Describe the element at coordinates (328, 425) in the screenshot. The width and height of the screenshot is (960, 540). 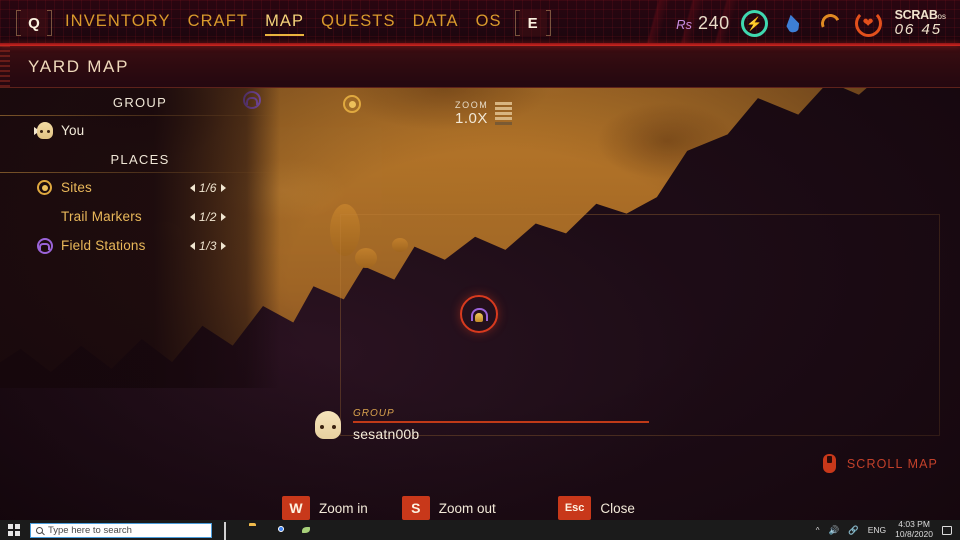
I see `avatar` at that location.